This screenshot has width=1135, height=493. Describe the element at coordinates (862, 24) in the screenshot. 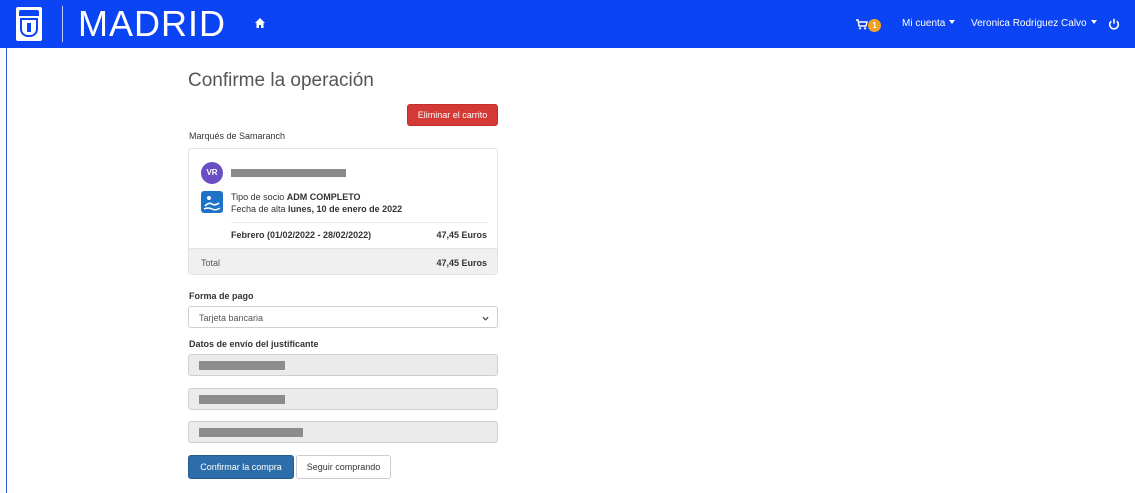

I see `cart-icon` at that location.